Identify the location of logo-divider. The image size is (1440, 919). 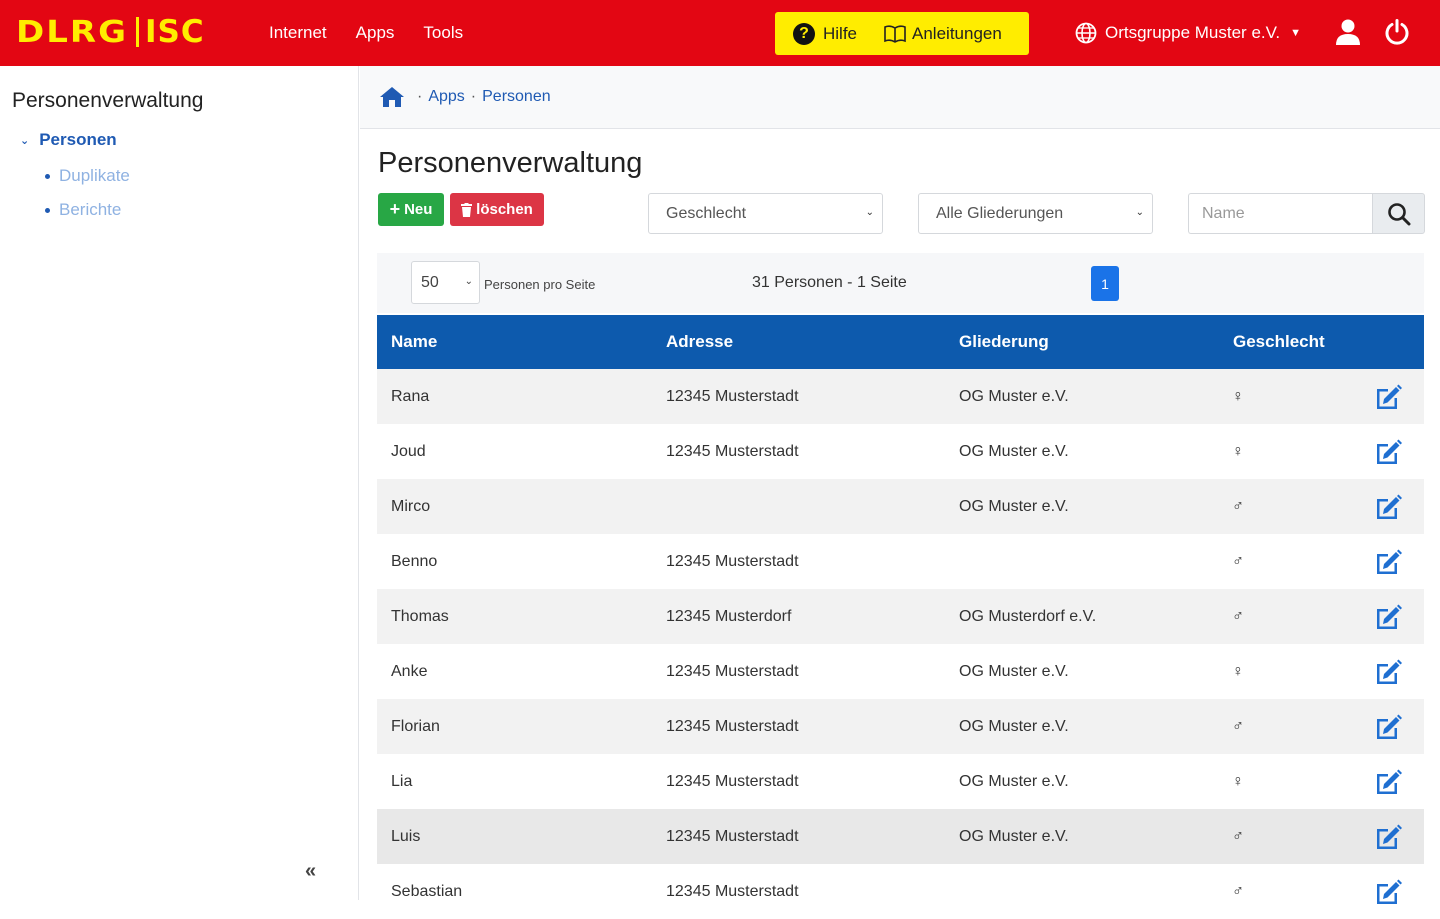
(137, 32).